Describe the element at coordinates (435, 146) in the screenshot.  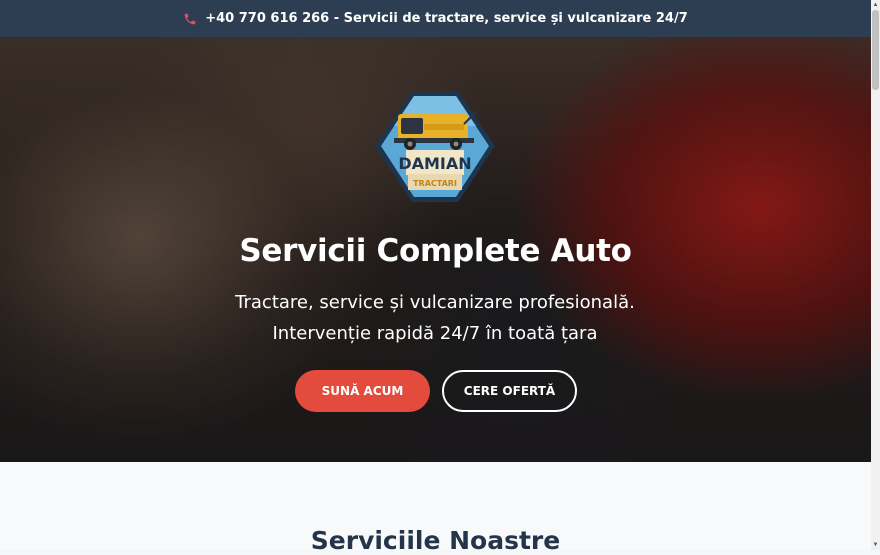
I see `damian-tractari-logo: DAMIAN TRACTARI` at that location.